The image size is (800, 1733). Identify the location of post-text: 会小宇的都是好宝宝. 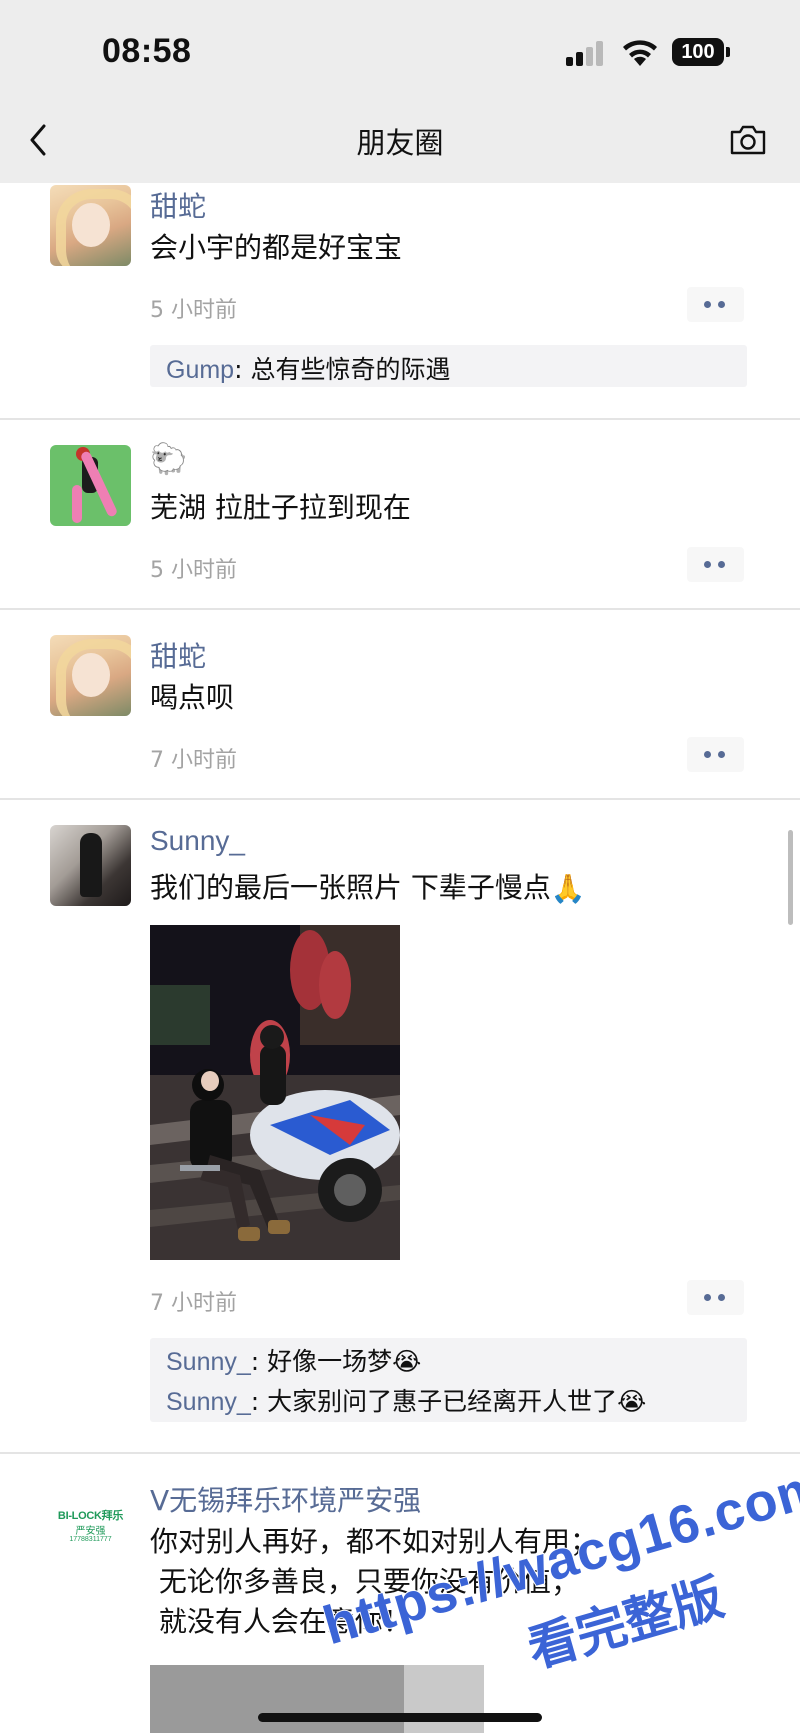
(276, 247).